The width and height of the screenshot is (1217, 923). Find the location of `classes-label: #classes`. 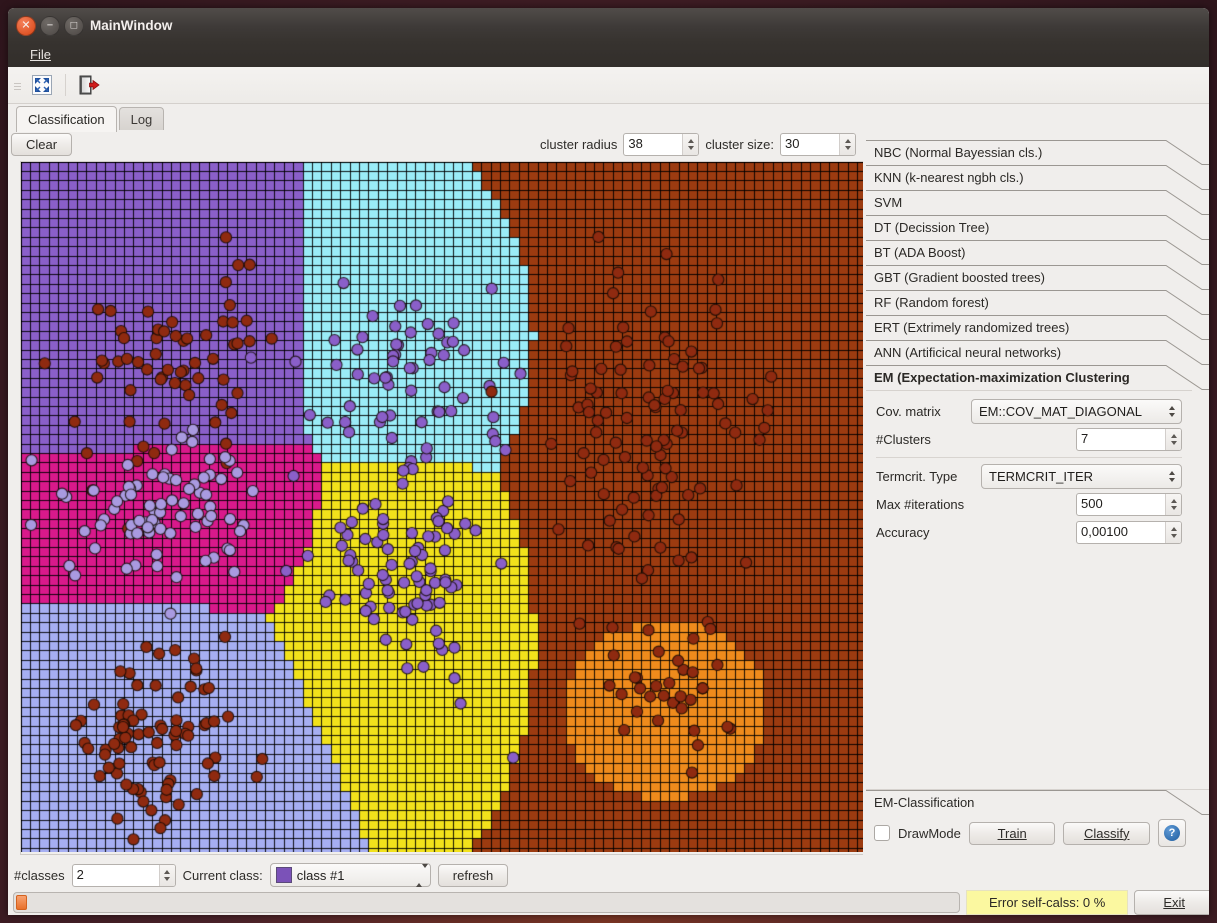

classes-label: #classes is located at coordinates (39, 875).